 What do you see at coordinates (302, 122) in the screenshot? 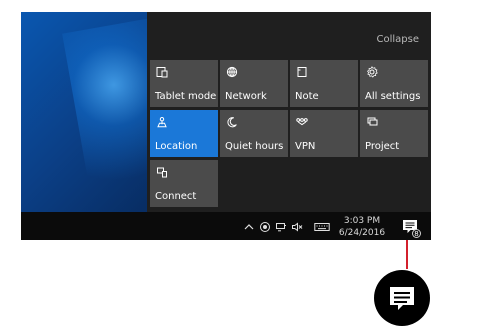
I see `vpn-icon` at bounding box center [302, 122].